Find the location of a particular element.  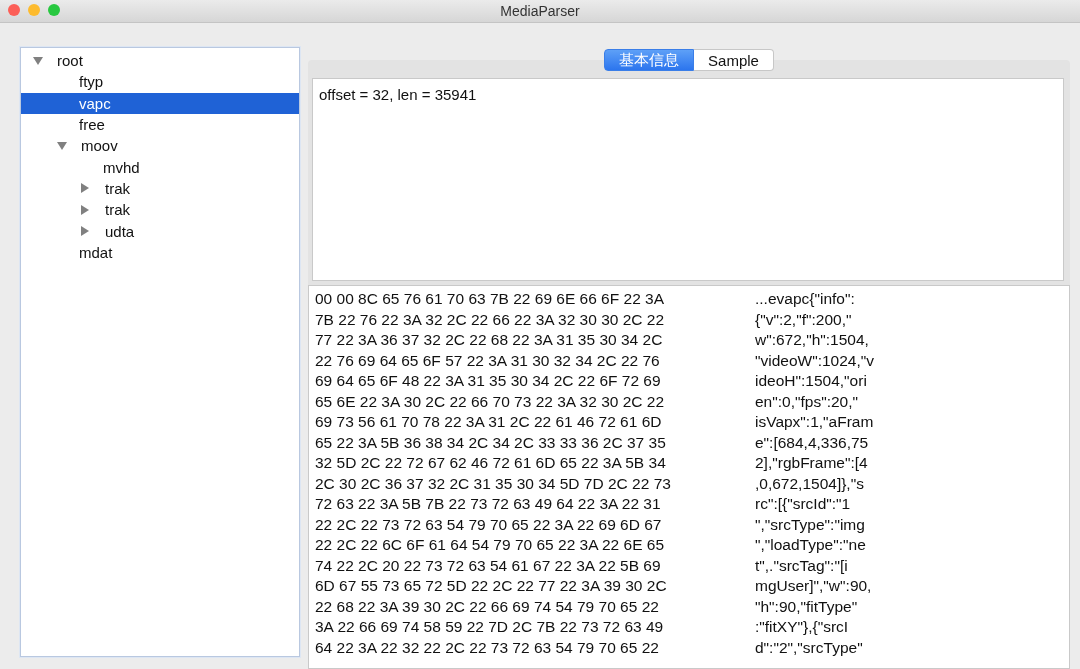

hex-bytes: 22 68 22 3A 39 30 2C 22 66 69 74 54 79 70 65 22 is located at coordinates (487, 606).